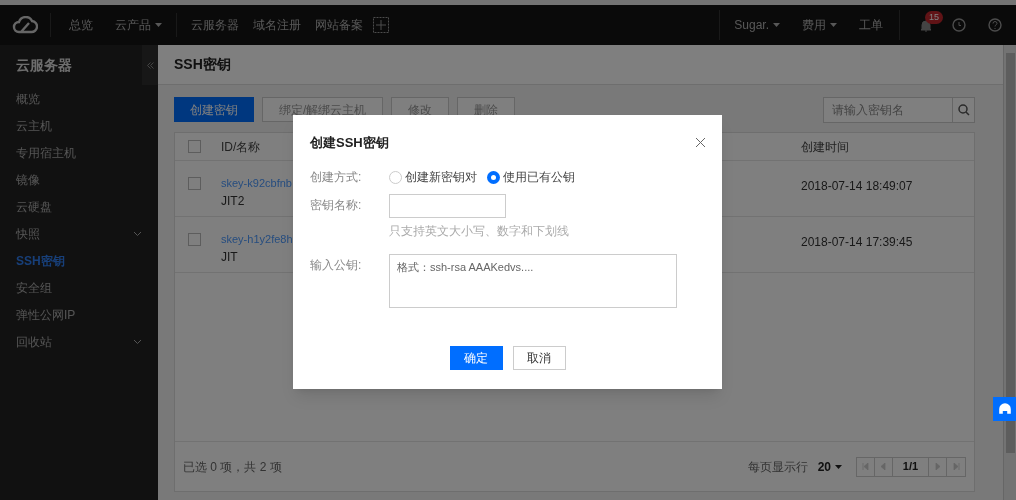 The image size is (1016, 500). What do you see at coordinates (138, 25) in the screenshot?
I see `nav-link: 云产品` at bounding box center [138, 25].